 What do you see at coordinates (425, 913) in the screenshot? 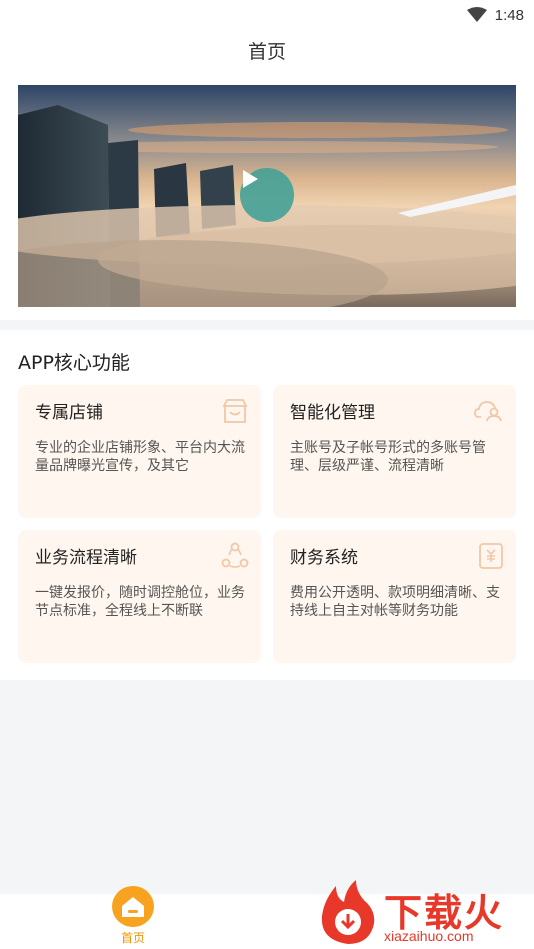
I see `watermark-logo: 下载火 xiazaihuo.com` at bounding box center [425, 913].